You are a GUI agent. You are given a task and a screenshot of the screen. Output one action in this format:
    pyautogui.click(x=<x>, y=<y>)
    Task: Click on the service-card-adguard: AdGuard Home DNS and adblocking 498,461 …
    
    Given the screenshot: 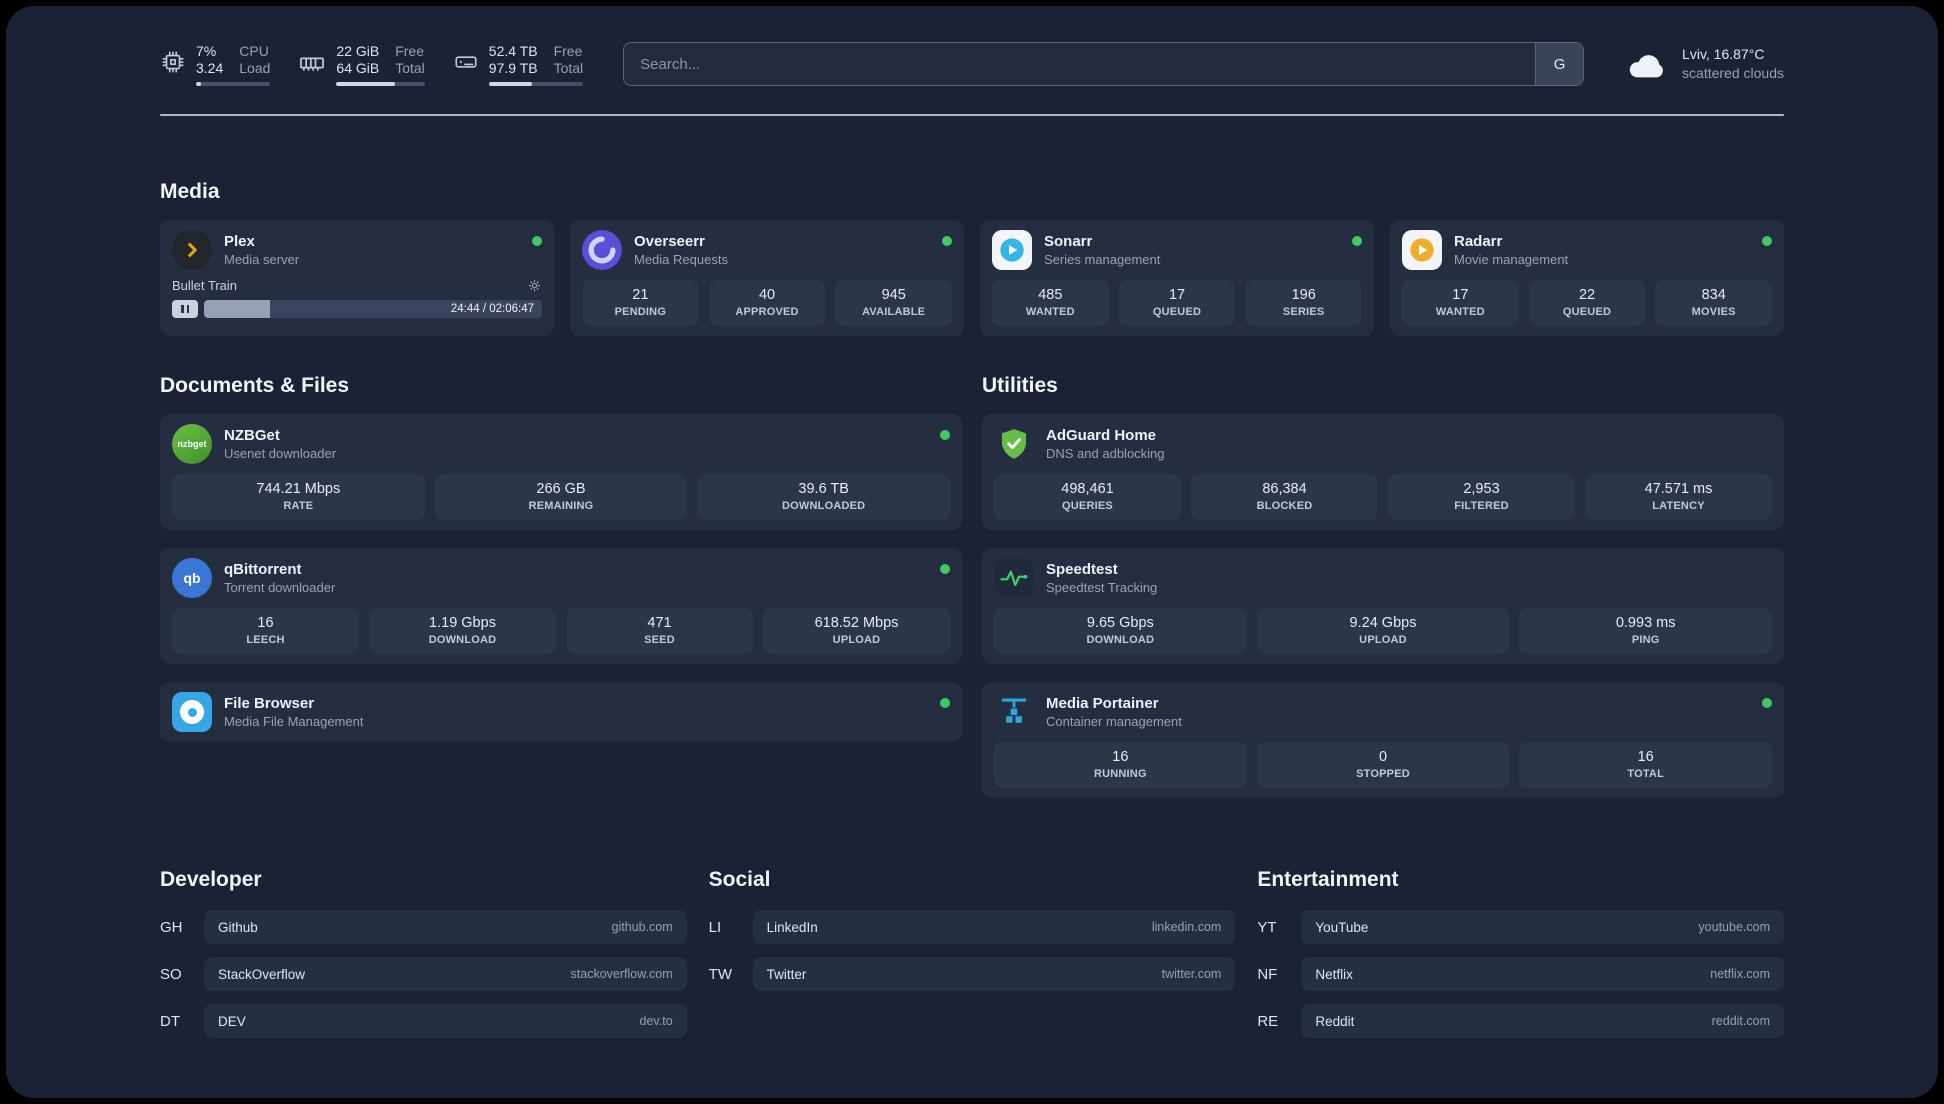 What is the action you would take?
    pyautogui.click(x=1383, y=472)
    